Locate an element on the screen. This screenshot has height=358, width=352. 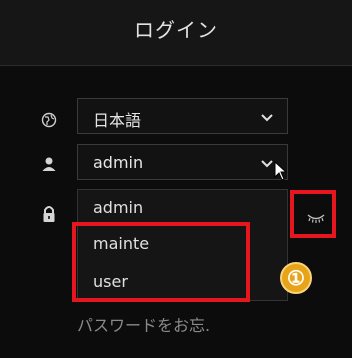
step-badge: ① is located at coordinates (296, 278).